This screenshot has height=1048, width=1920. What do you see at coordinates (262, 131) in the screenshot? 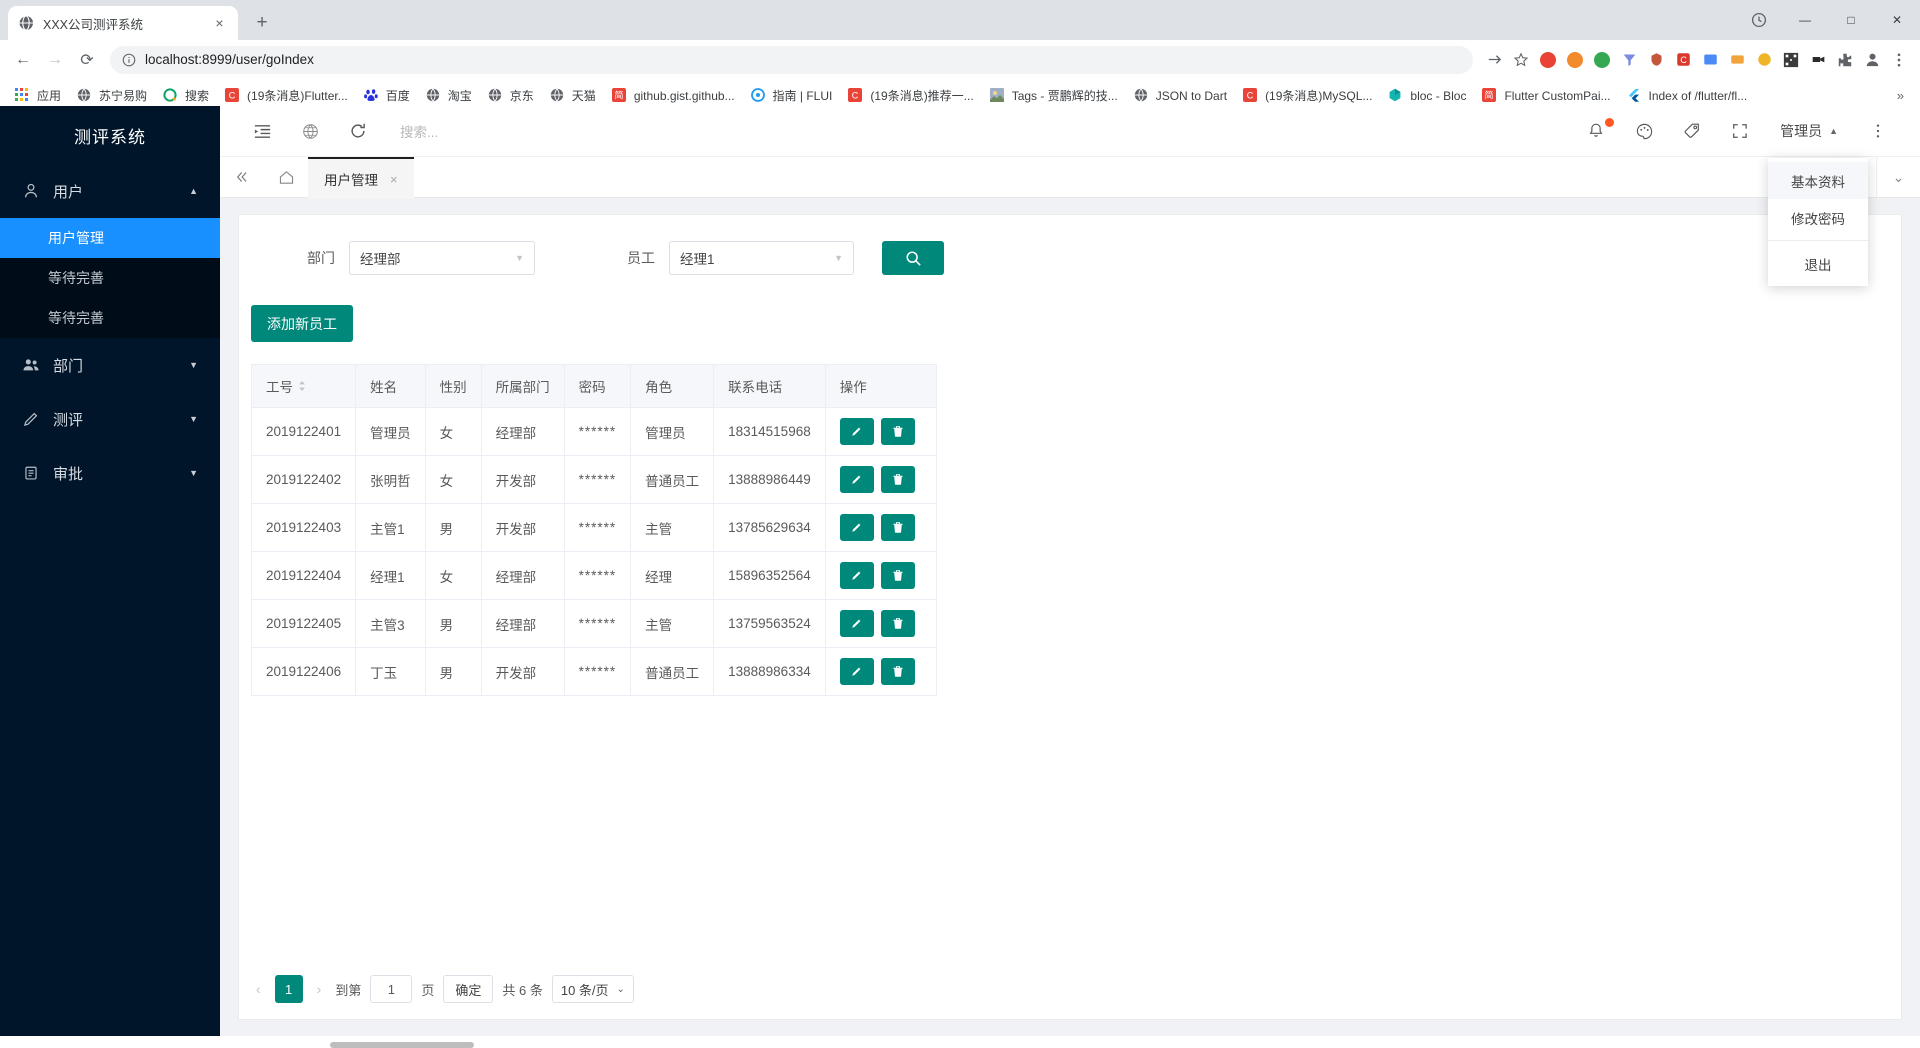
I see `menu-fold-icon` at bounding box center [262, 131].